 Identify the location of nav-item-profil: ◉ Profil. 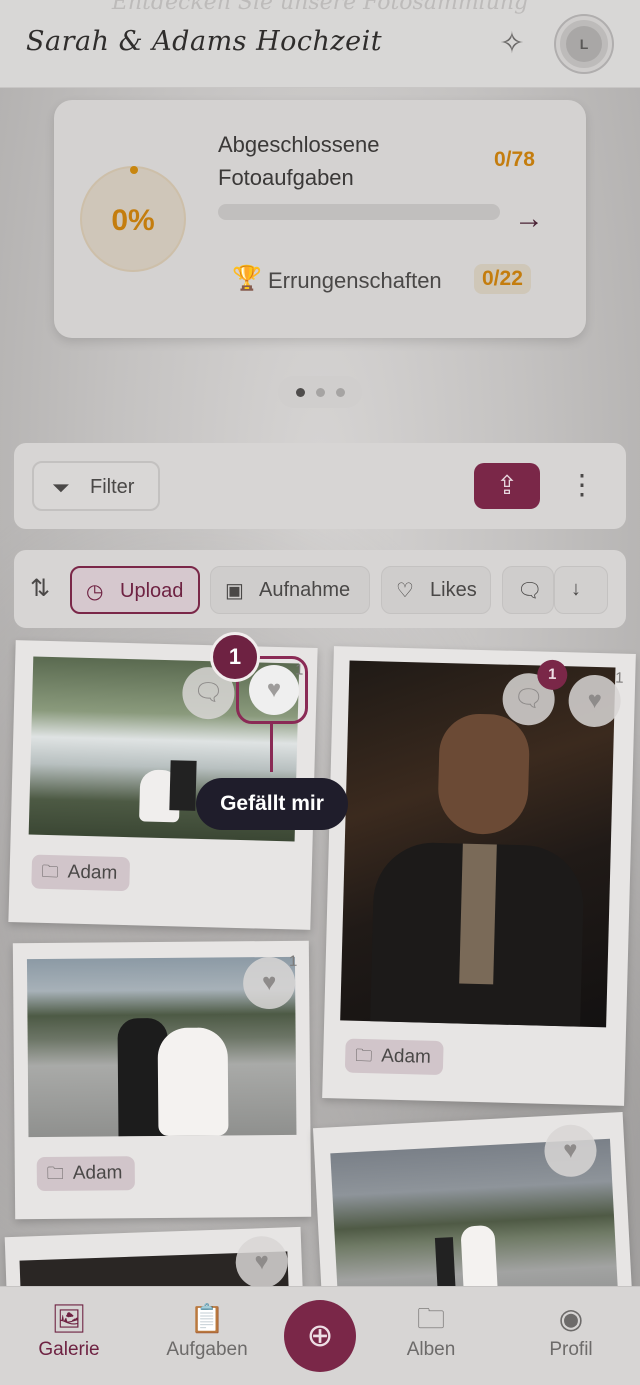
(571, 1331).